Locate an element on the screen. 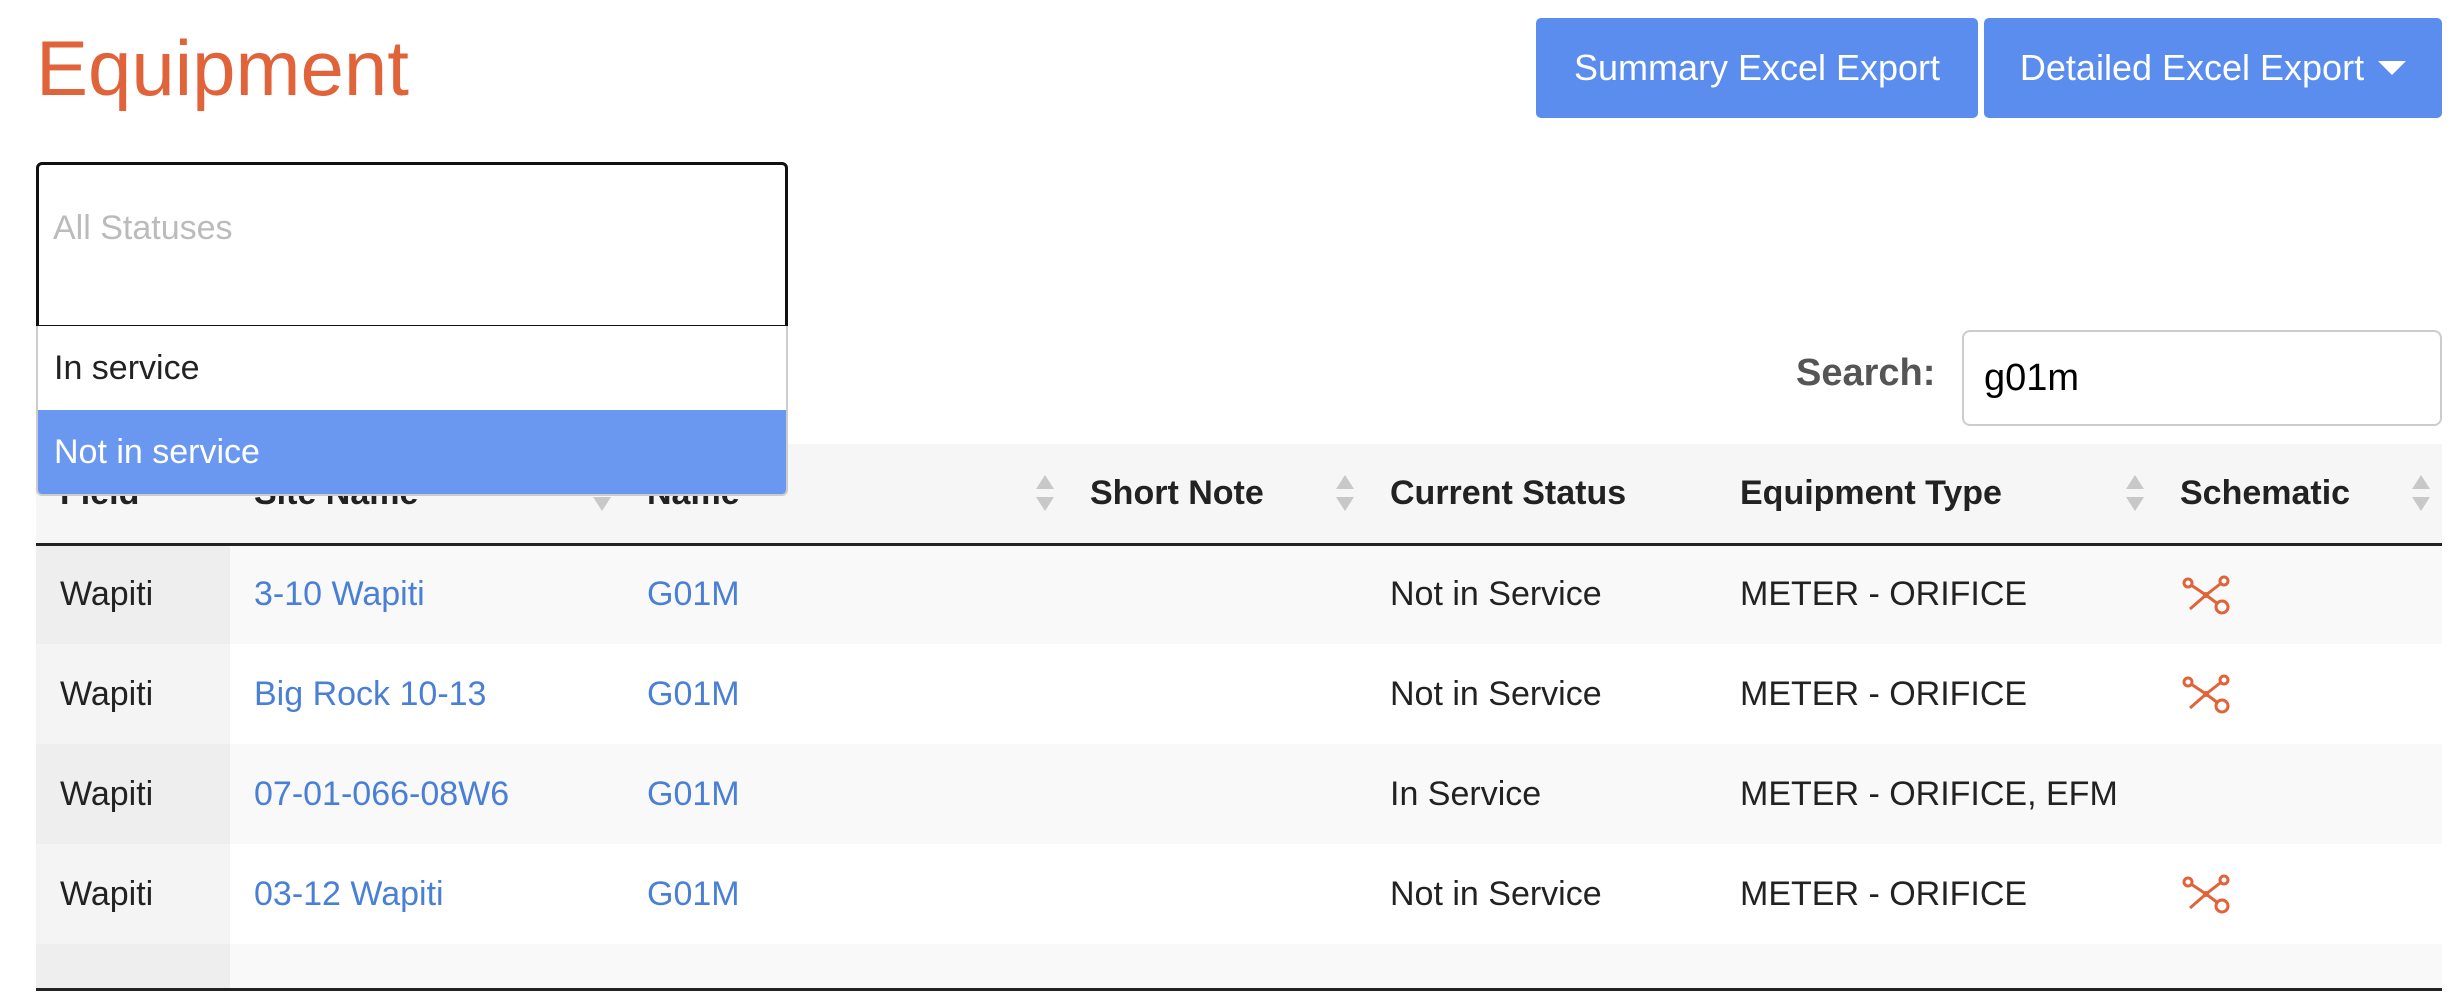  status-filter-select: All Statuses is located at coordinates (412, 245).